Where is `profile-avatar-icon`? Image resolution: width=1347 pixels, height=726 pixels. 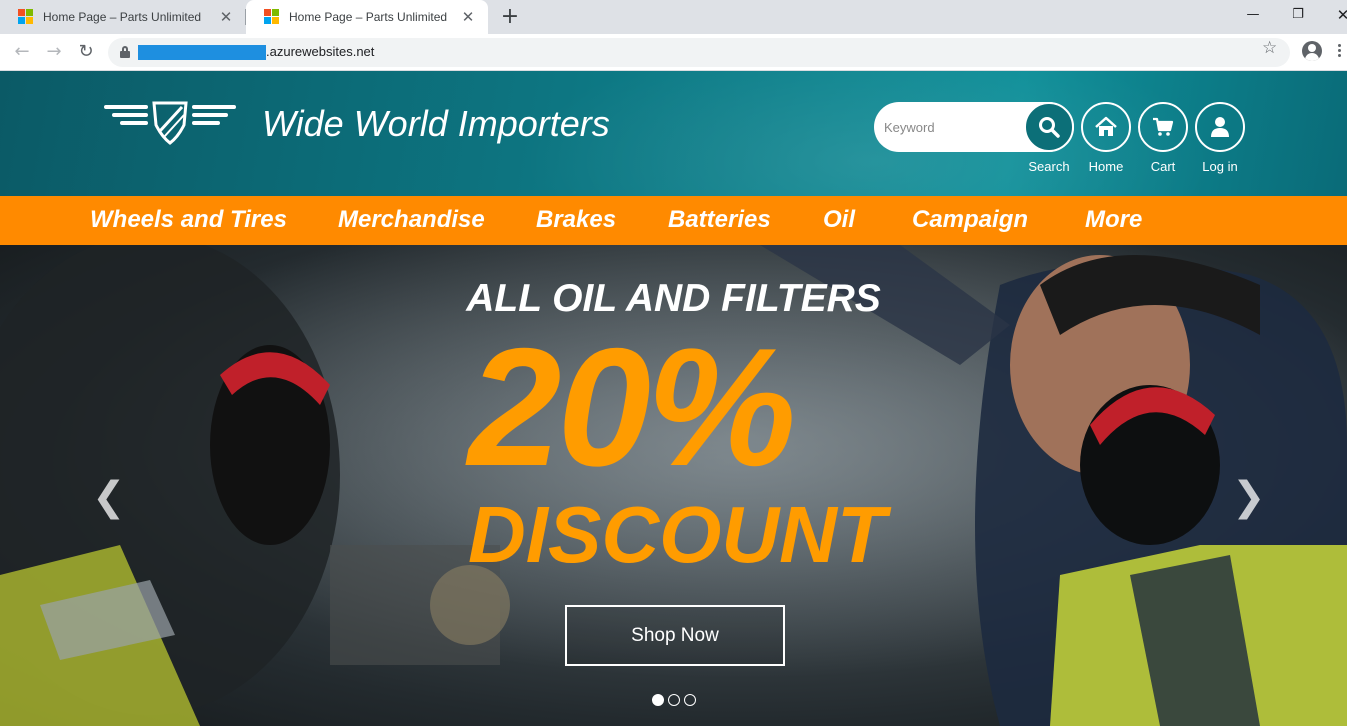 profile-avatar-icon is located at coordinates (1312, 51).